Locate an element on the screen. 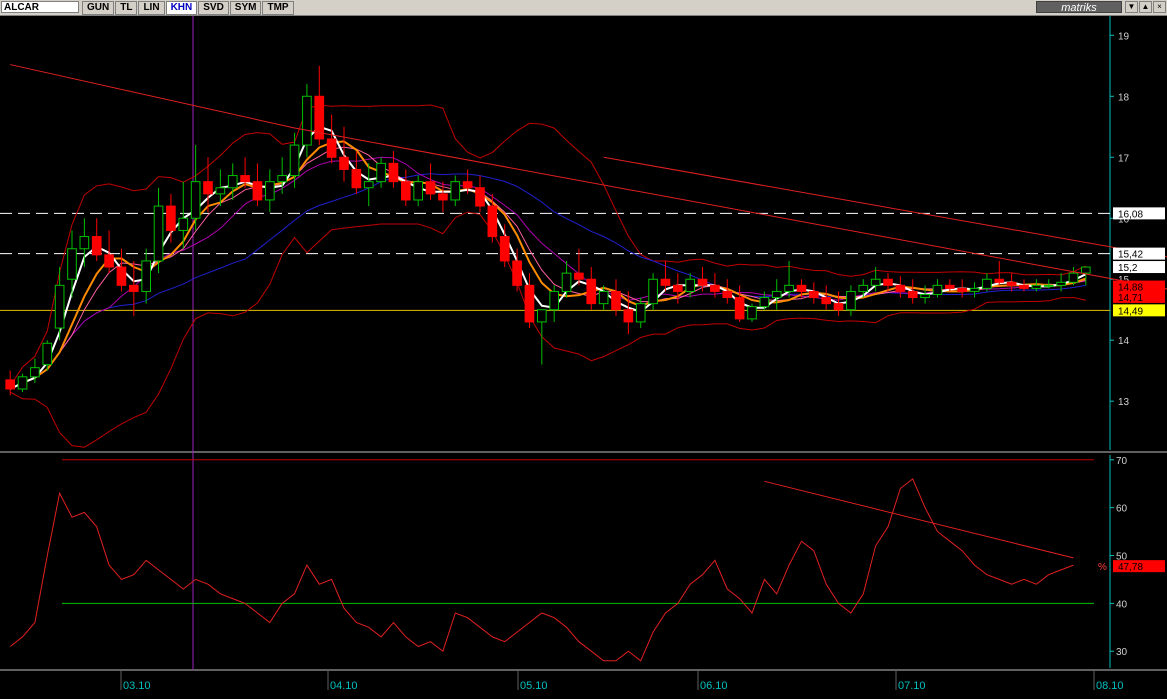 The height and width of the screenshot is (699, 1167). price-tag-14,49: 14,49 is located at coordinates (1130, 311).